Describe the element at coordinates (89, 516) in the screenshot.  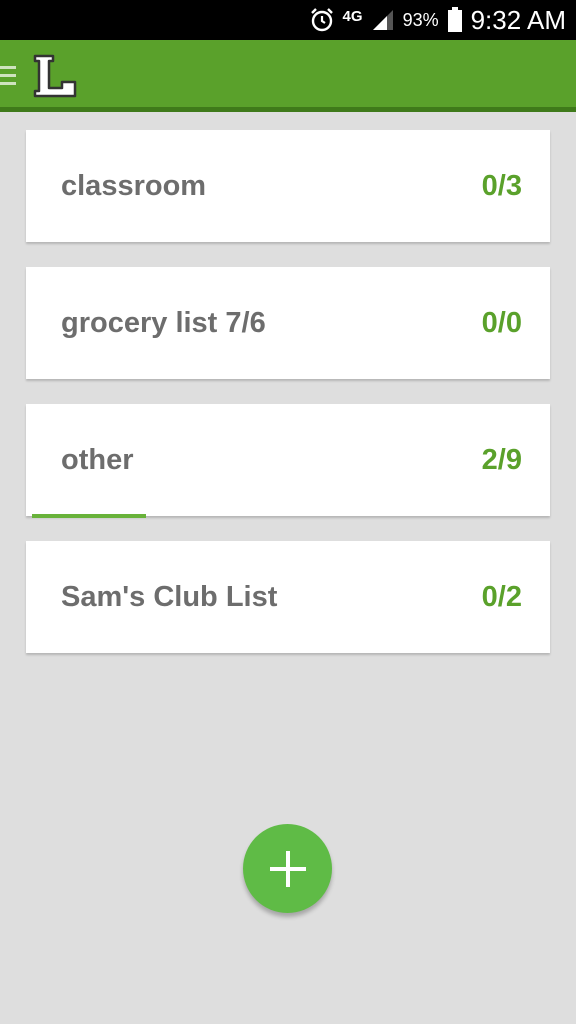
I see `list-progress-bar` at that location.